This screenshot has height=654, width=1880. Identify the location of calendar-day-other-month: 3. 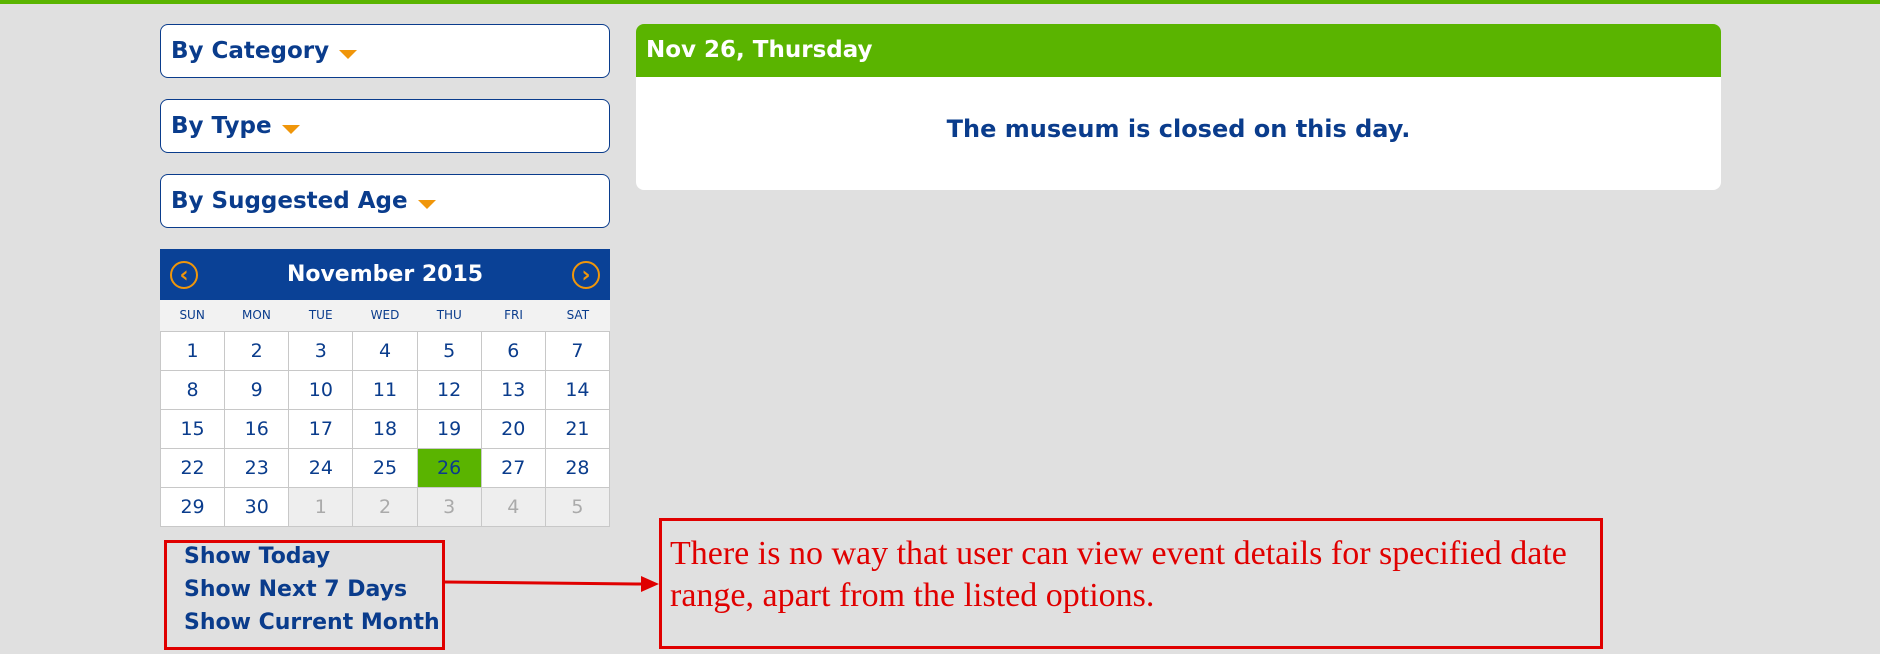
(449, 507).